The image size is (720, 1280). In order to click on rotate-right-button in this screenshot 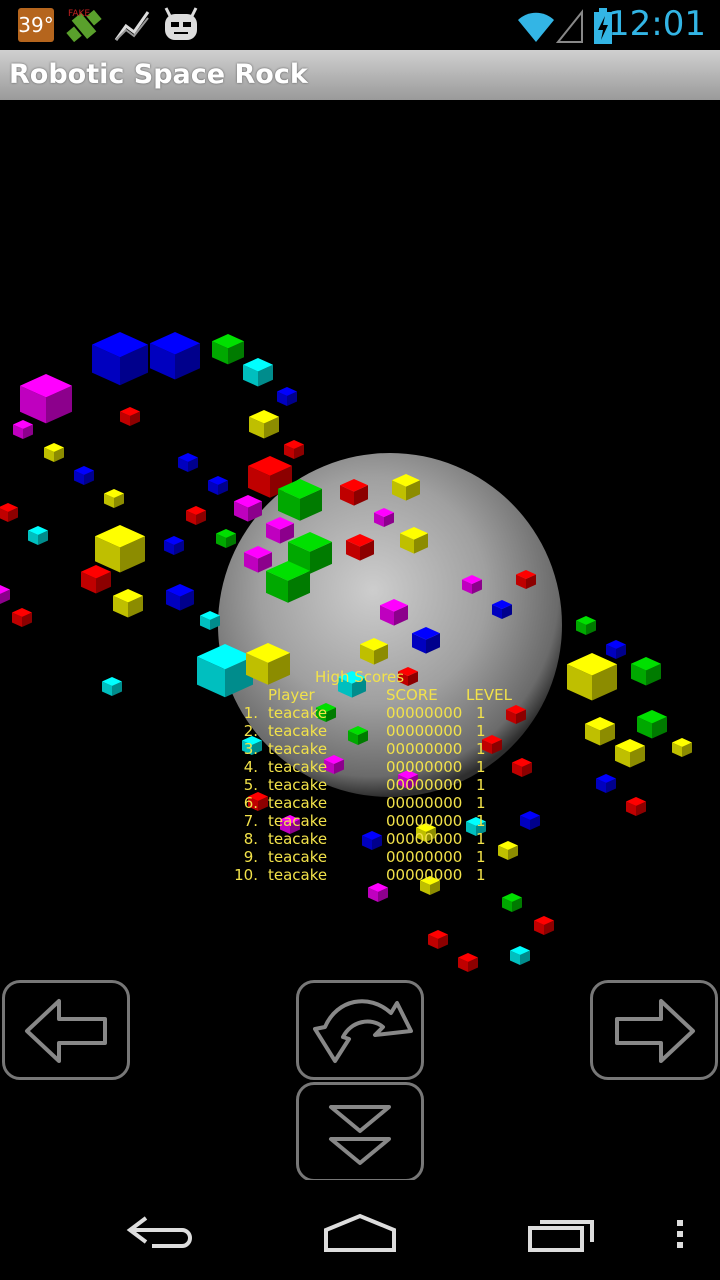, I will do `click(654, 1030)`.